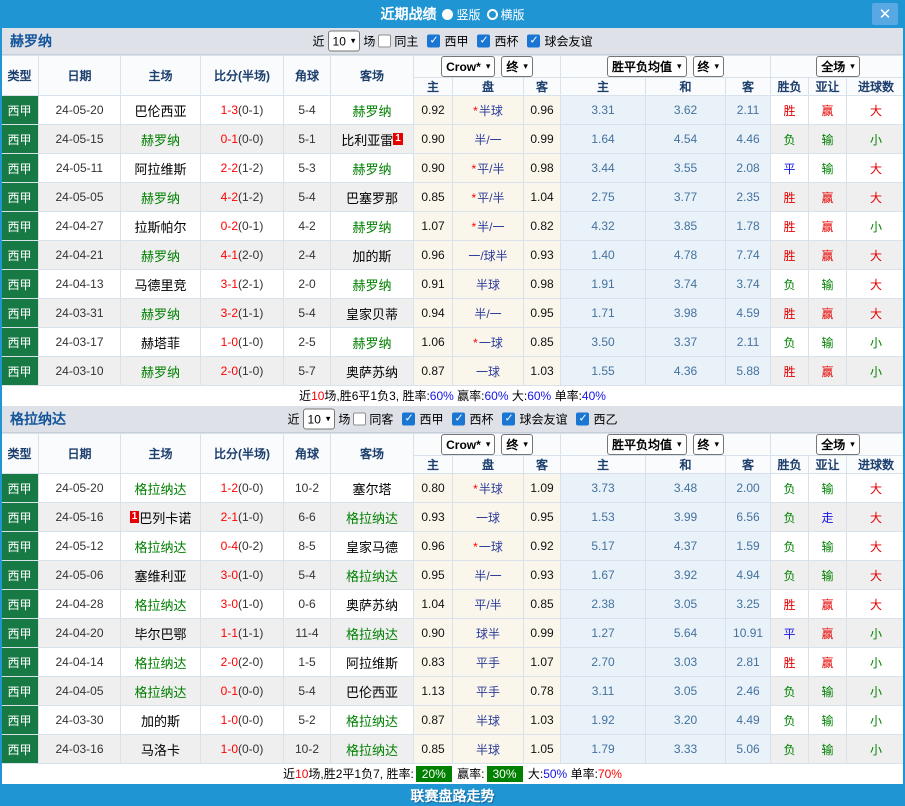 The image size is (905, 806). I want to click on radio-vertical-layout: 竖版, so click(461, 14).